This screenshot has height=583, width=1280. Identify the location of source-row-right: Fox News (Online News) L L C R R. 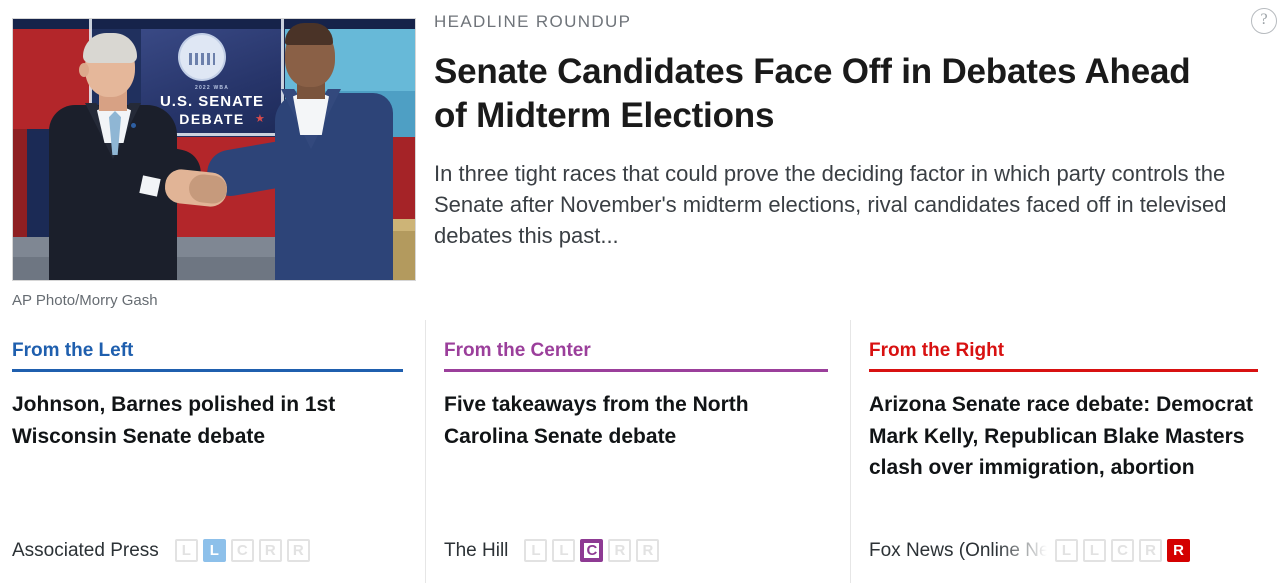
(1065, 550).